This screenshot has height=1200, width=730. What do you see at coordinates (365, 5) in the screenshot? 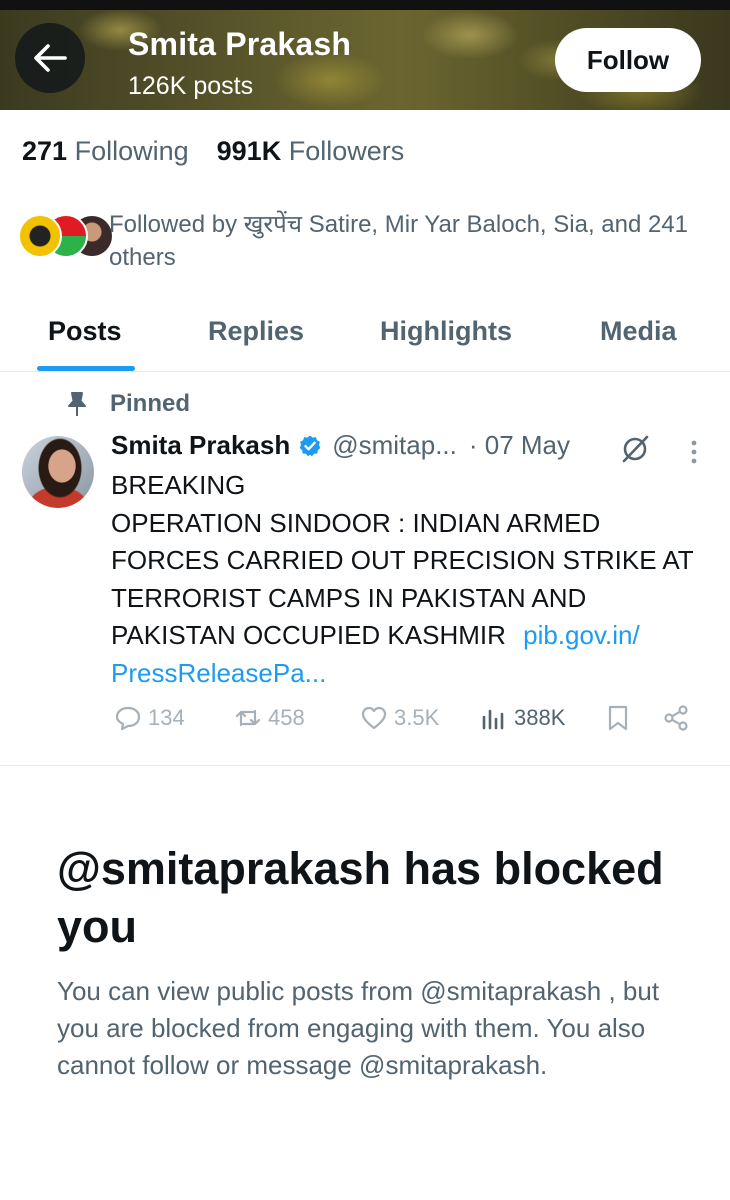
I see `status-strip` at bounding box center [365, 5].